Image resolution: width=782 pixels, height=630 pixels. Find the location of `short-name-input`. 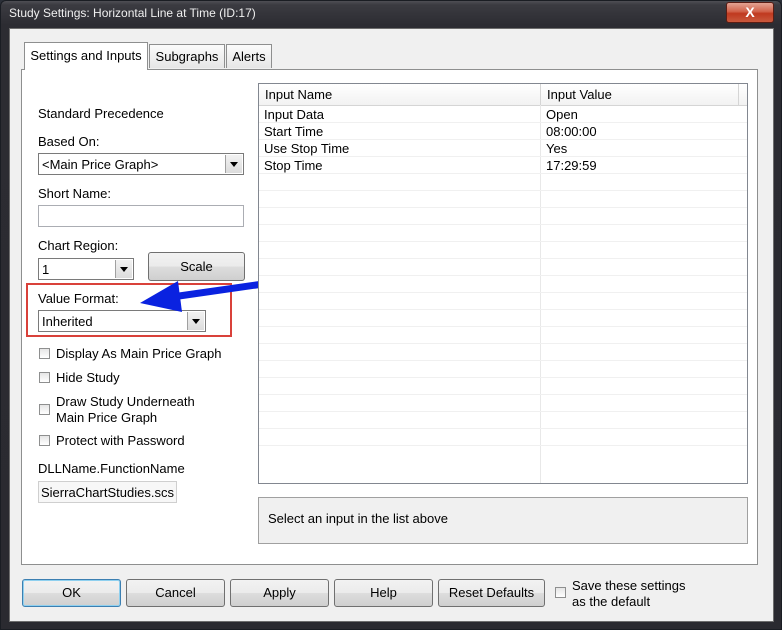

short-name-input is located at coordinates (141, 216).